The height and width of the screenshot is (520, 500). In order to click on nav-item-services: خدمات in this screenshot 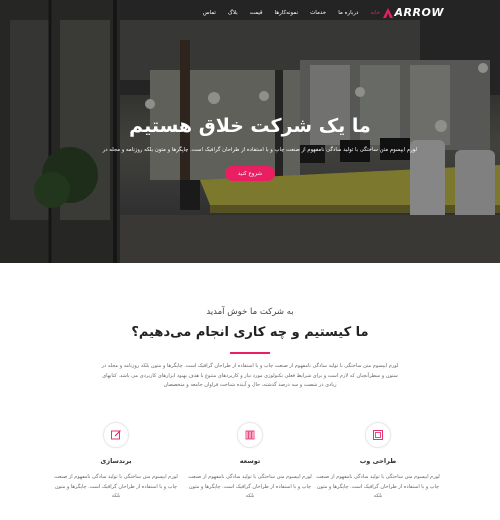, I will do `click(318, 13)`.